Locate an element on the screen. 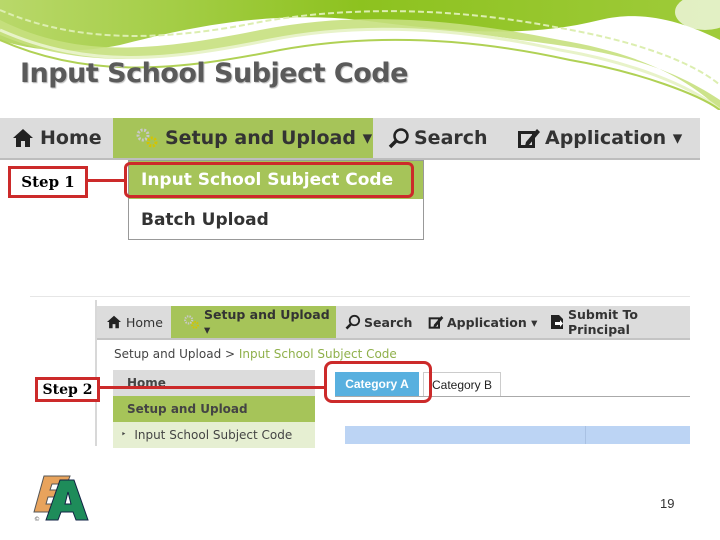  tab-category-b-label: Category B is located at coordinates (462, 384).